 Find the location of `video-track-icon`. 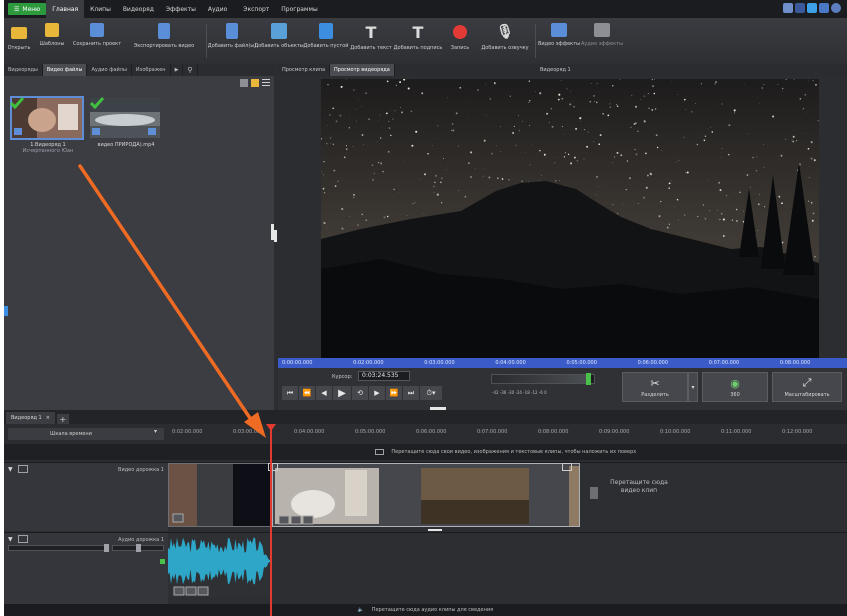

video-track-icon is located at coordinates (23, 469).